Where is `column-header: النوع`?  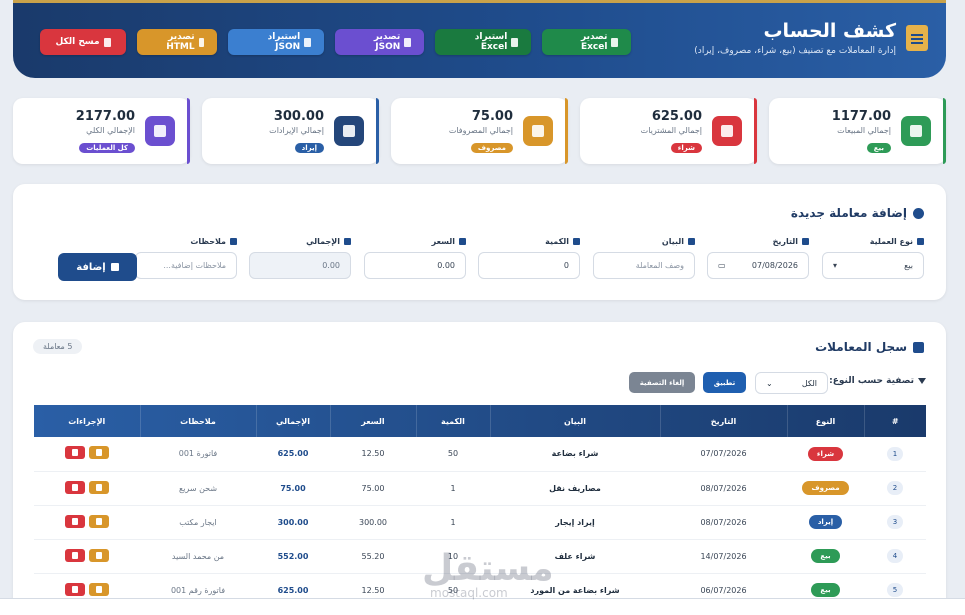
column-header: النوع is located at coordinates (825, 421).